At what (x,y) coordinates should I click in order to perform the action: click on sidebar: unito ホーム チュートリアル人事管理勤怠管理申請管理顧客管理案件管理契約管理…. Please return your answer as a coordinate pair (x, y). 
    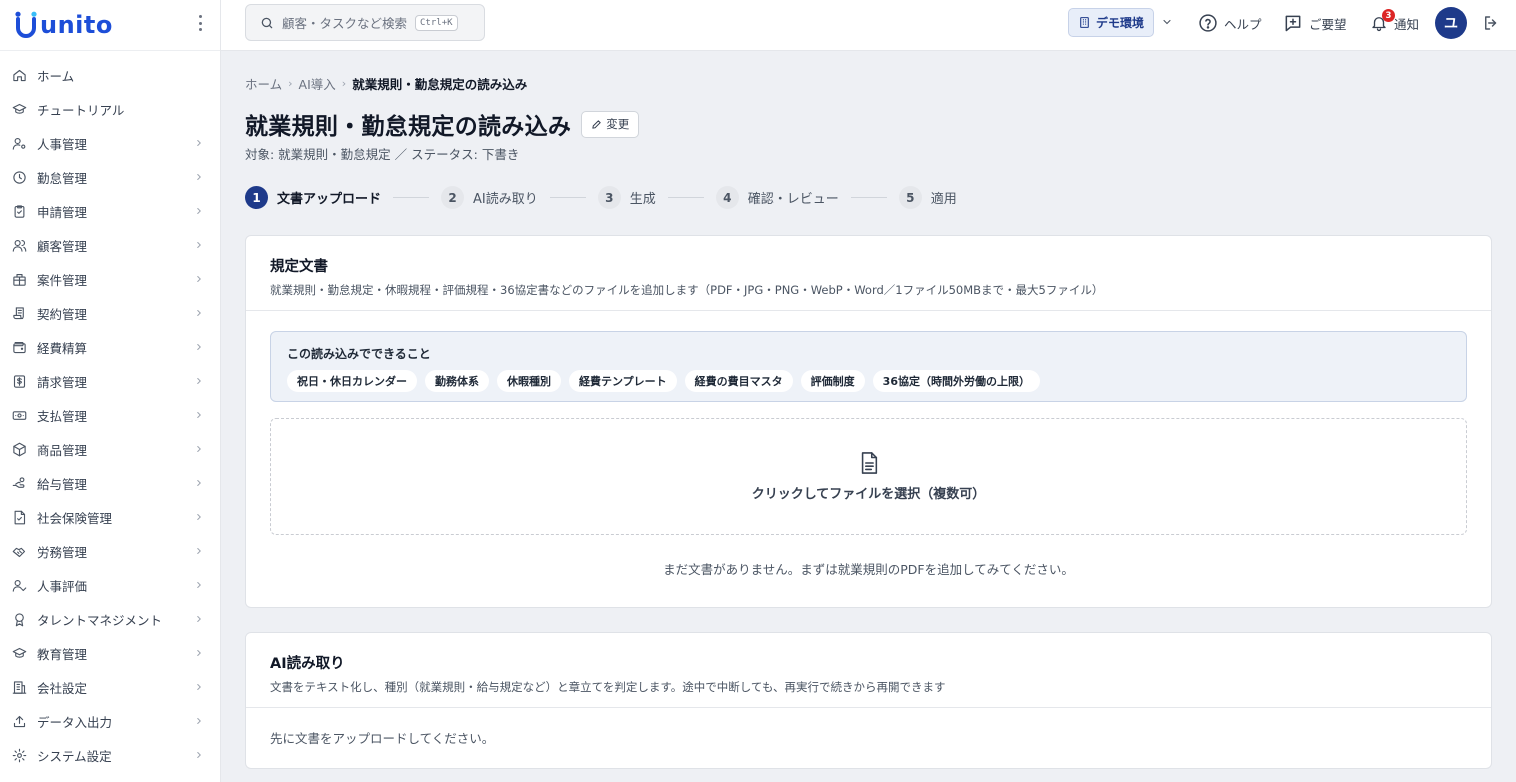
    Looking at the image, I should click on (110, 391).